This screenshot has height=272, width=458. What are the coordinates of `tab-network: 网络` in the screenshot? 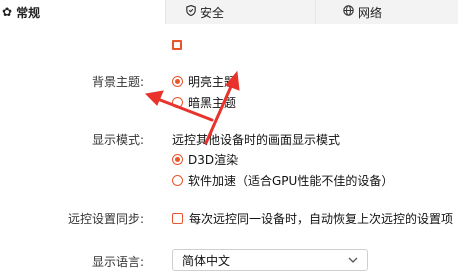 It's located at (386, 12).